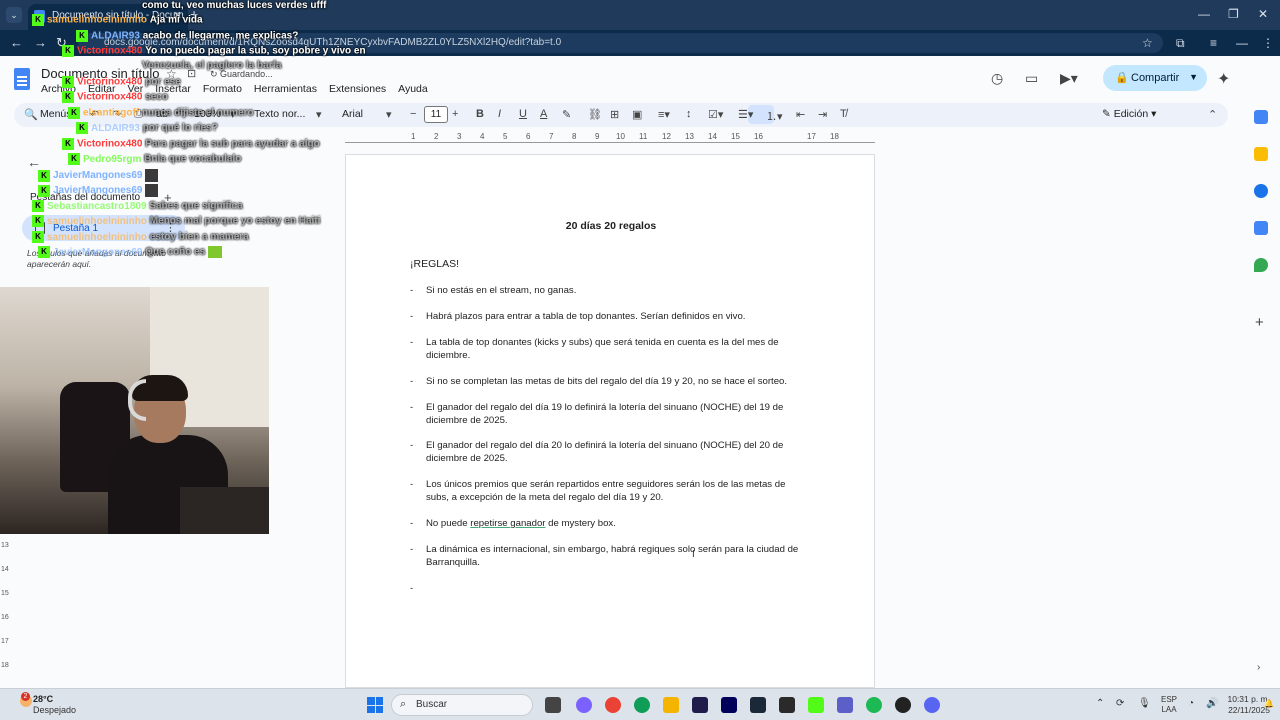 The height and width of the screenshot is (720, 1280). I want to click on discord-icon, so click(932, 705).